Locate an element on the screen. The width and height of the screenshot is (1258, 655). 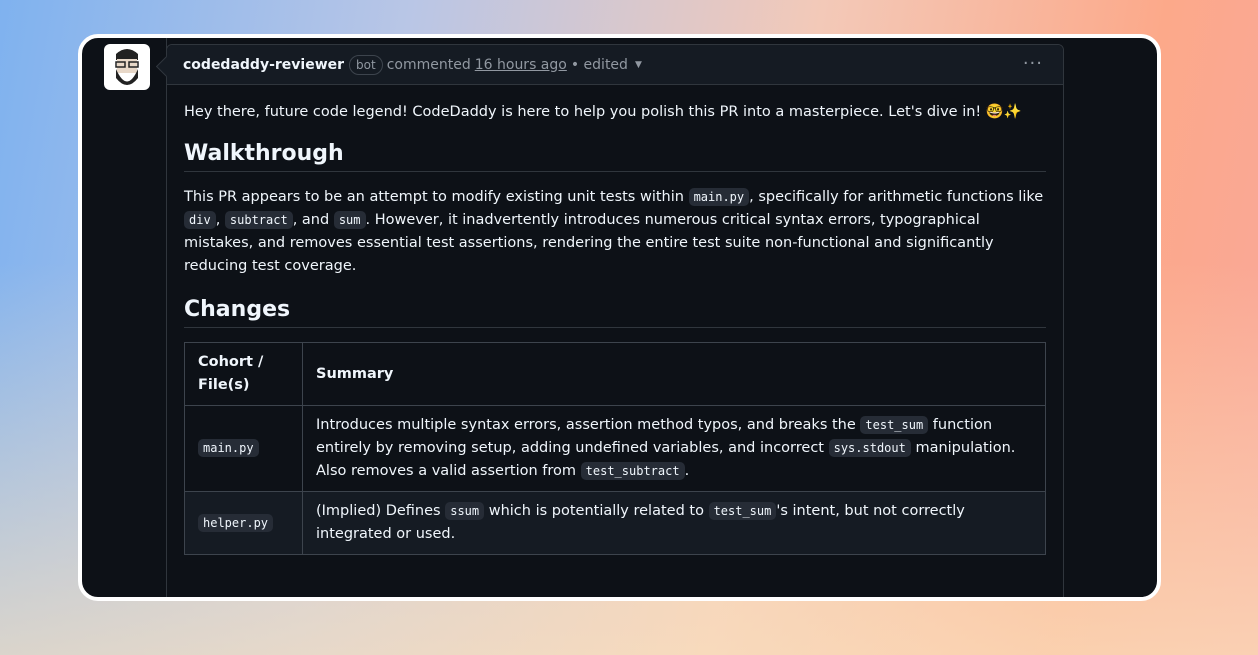
text: (Implied) Defines is located at coordinates (381, 511).